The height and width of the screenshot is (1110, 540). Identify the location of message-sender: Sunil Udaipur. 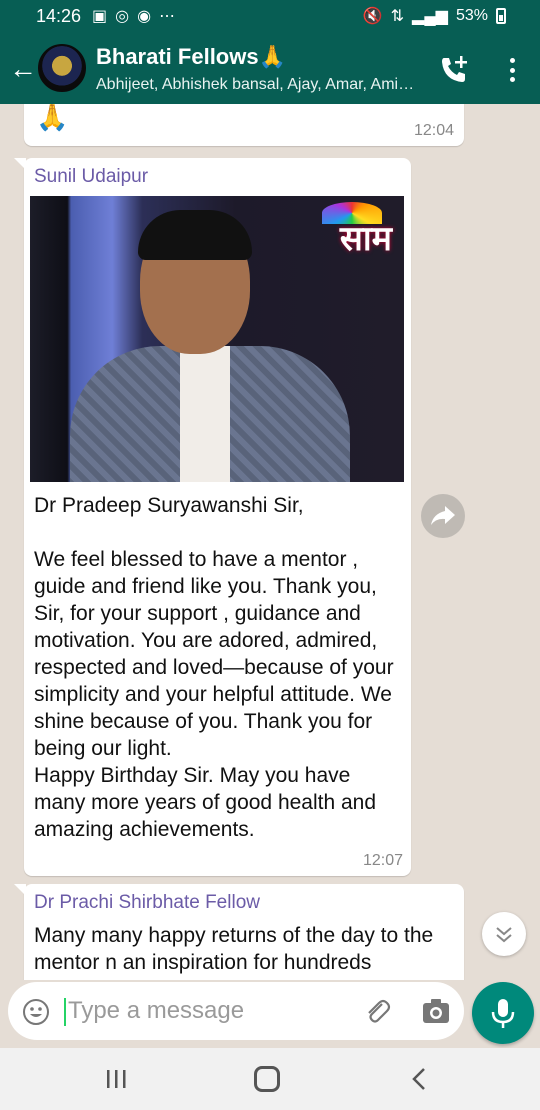
(91, 177).